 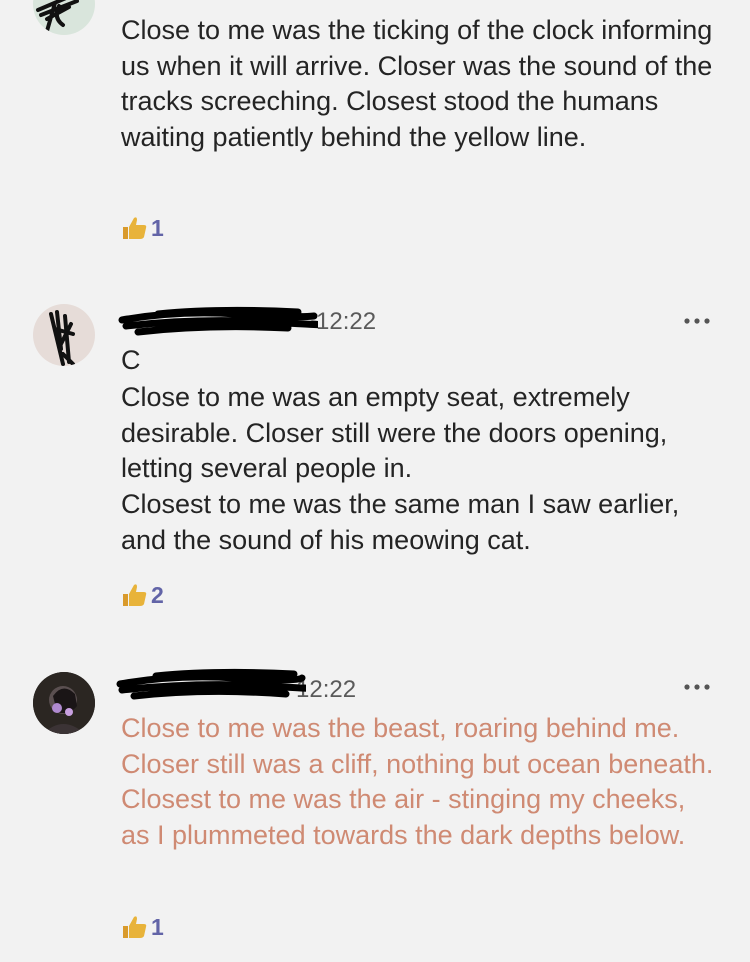 I want to click on message-time: 12:22, so click(x=346, y=321).